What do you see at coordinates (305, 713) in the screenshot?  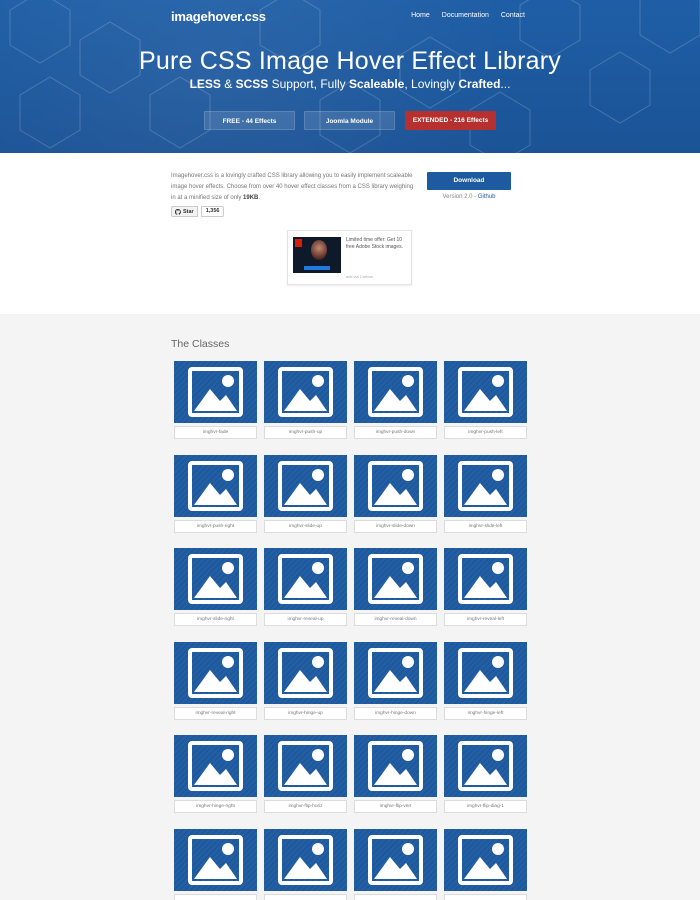 I see `class-label: imghvr-hinge-up` at bounding box center [305, 713].